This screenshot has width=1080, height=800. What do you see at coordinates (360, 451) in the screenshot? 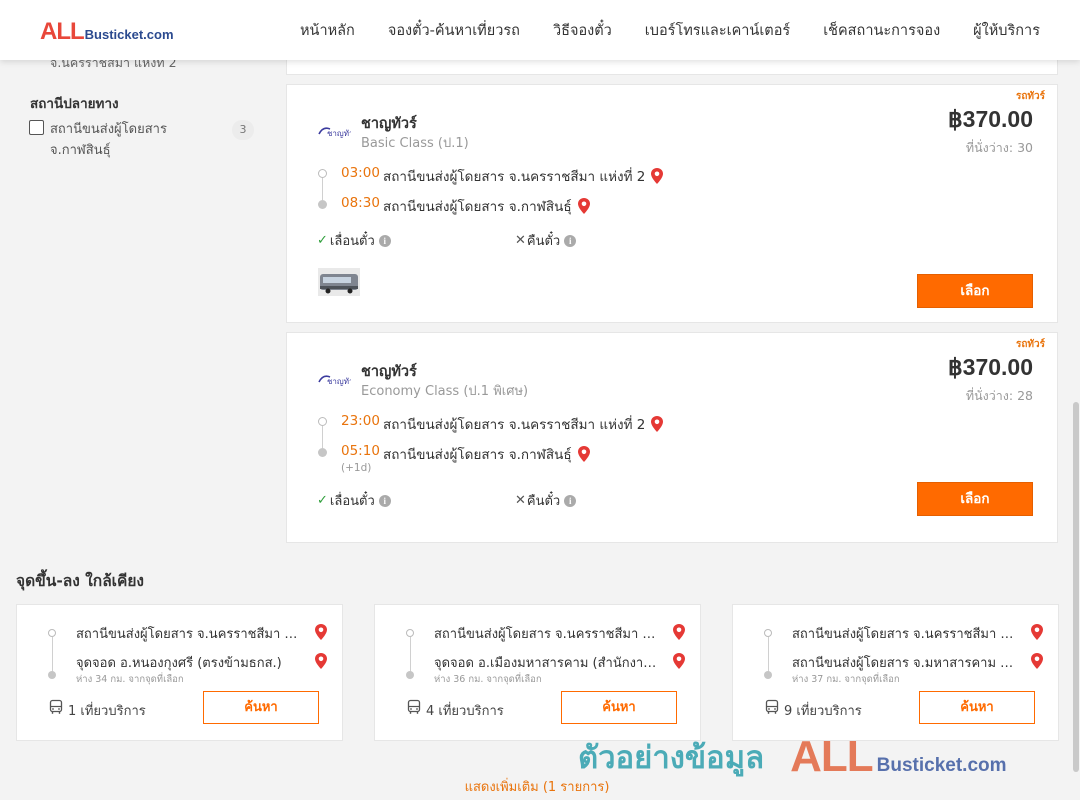
I see `arrival-time: 05:10` at bounding box center [360, 451].